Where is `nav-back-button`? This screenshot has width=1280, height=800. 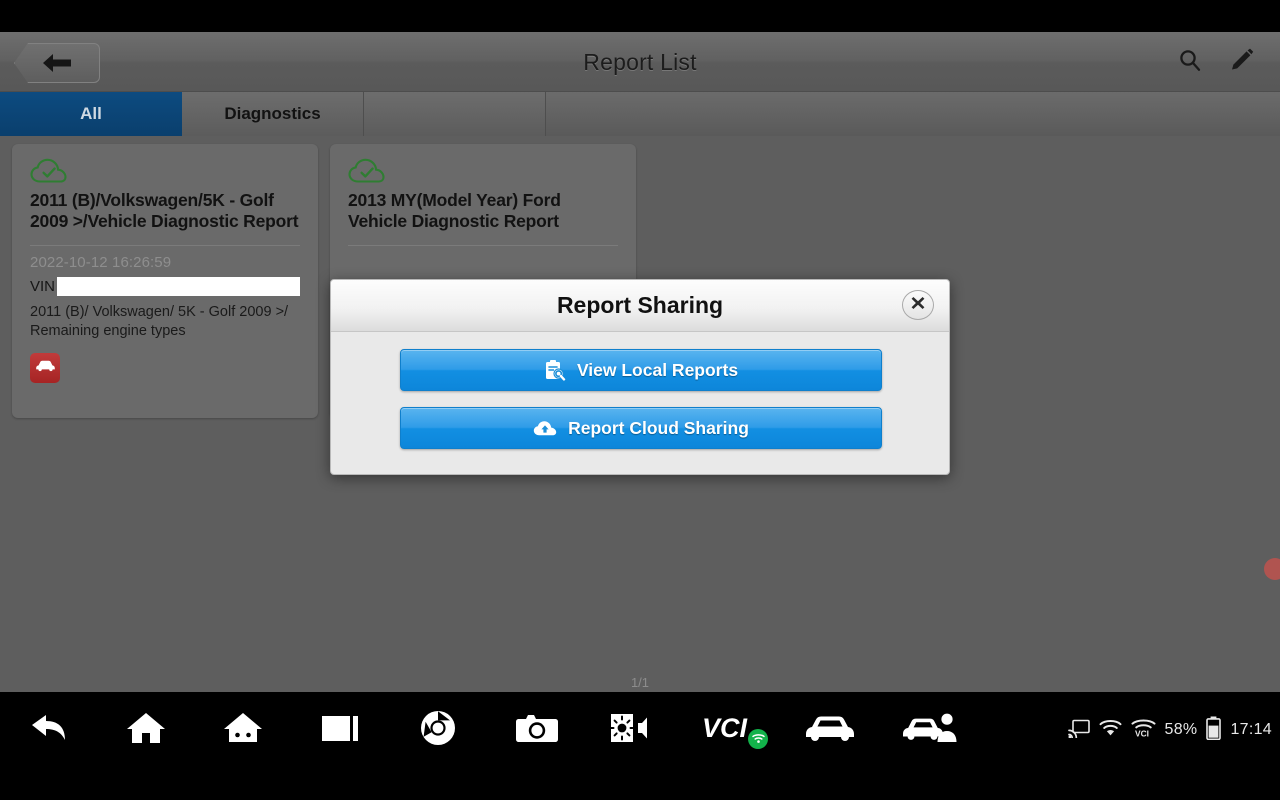
nav-back-button is located at coordinates (50, 730).